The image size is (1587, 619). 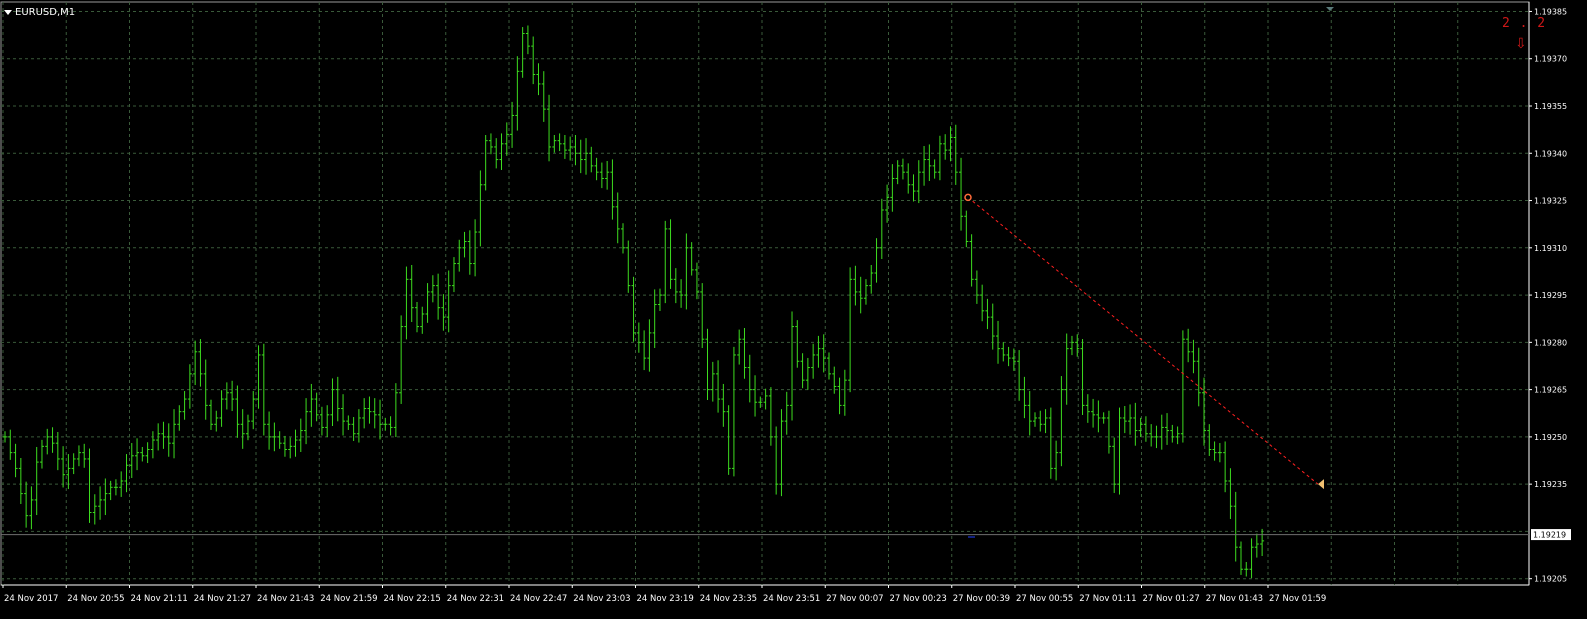 I want to click on time-label: 27 Nov 00:55, so click(x=1044, y=599).